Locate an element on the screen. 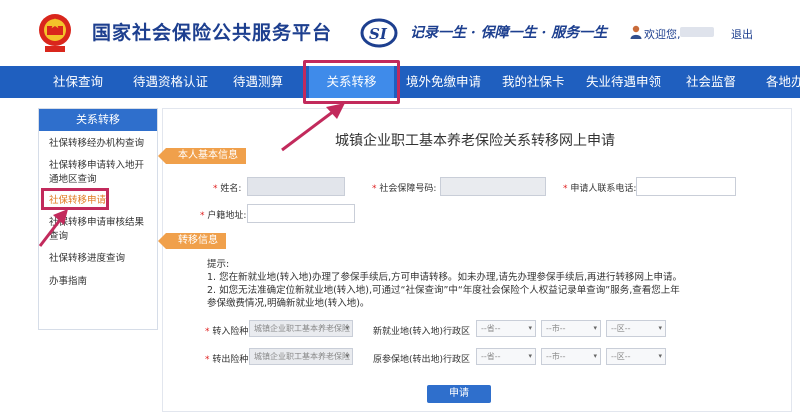  arrow-to-sidebar-icon is located at coordinates (53, 228).